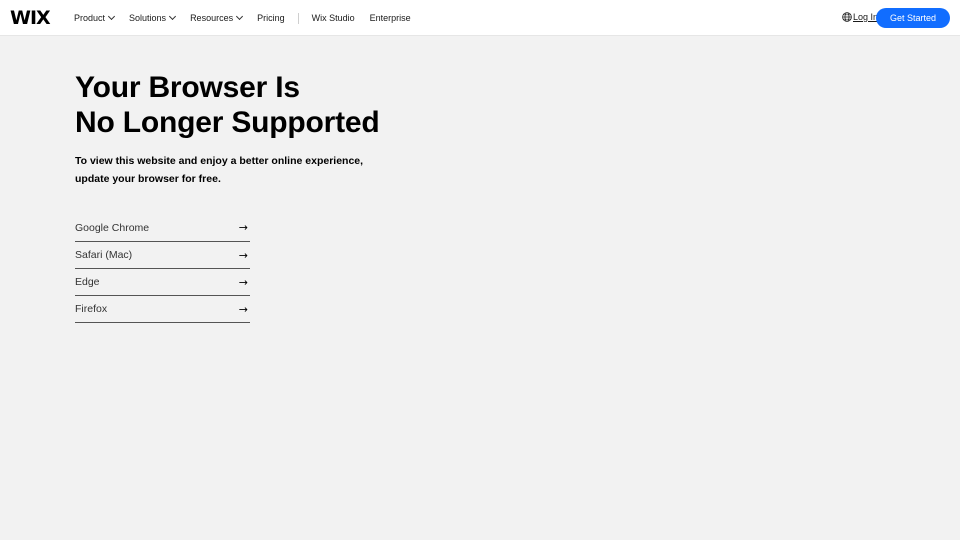  Describe the element at coordinates (227, 105) in the screenshot. I see `page-title: Your Browser Is No Longer Supported` at that location.